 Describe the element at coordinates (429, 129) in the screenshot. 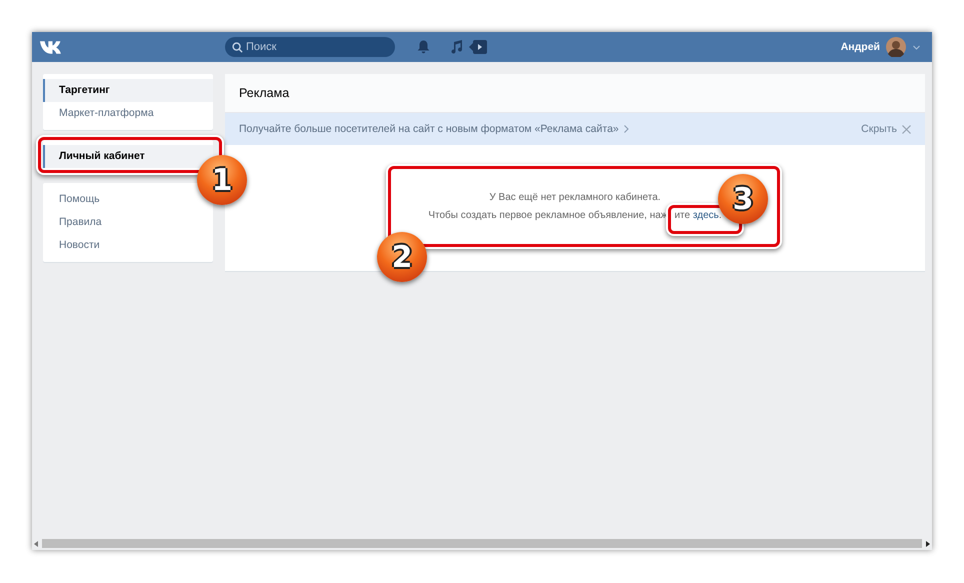

I see `promo-link: Получайте больше посетителей на сайт с новым форматом «Реклама сайта»` at that location.